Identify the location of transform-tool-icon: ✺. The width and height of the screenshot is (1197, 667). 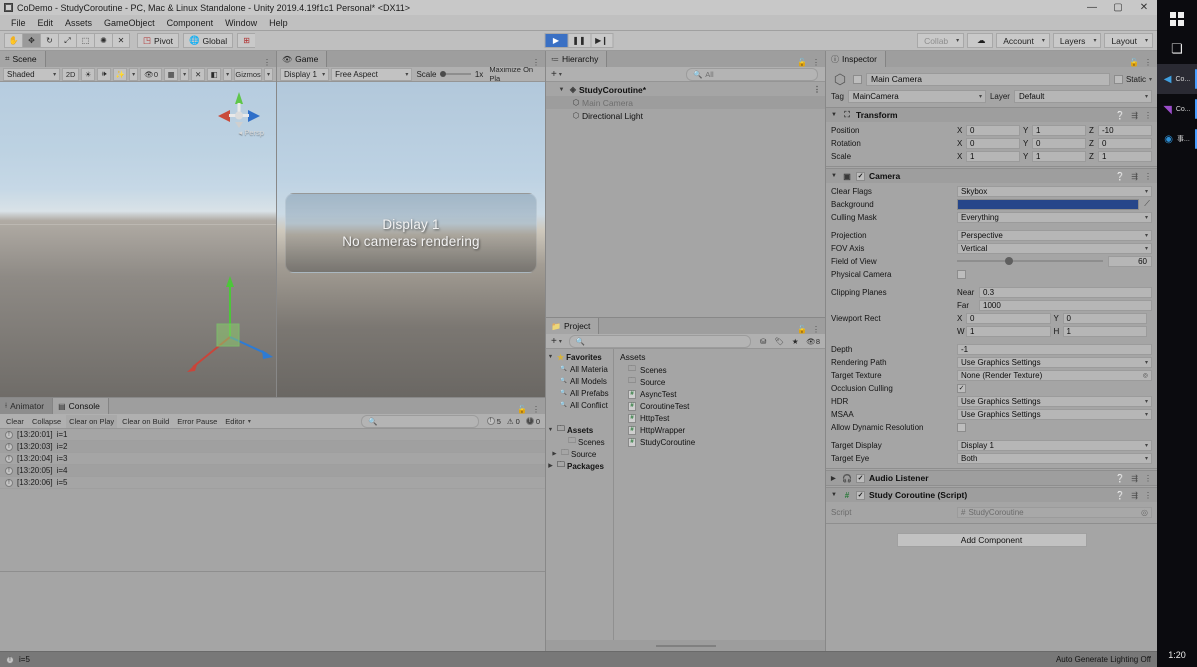
(103, 40).